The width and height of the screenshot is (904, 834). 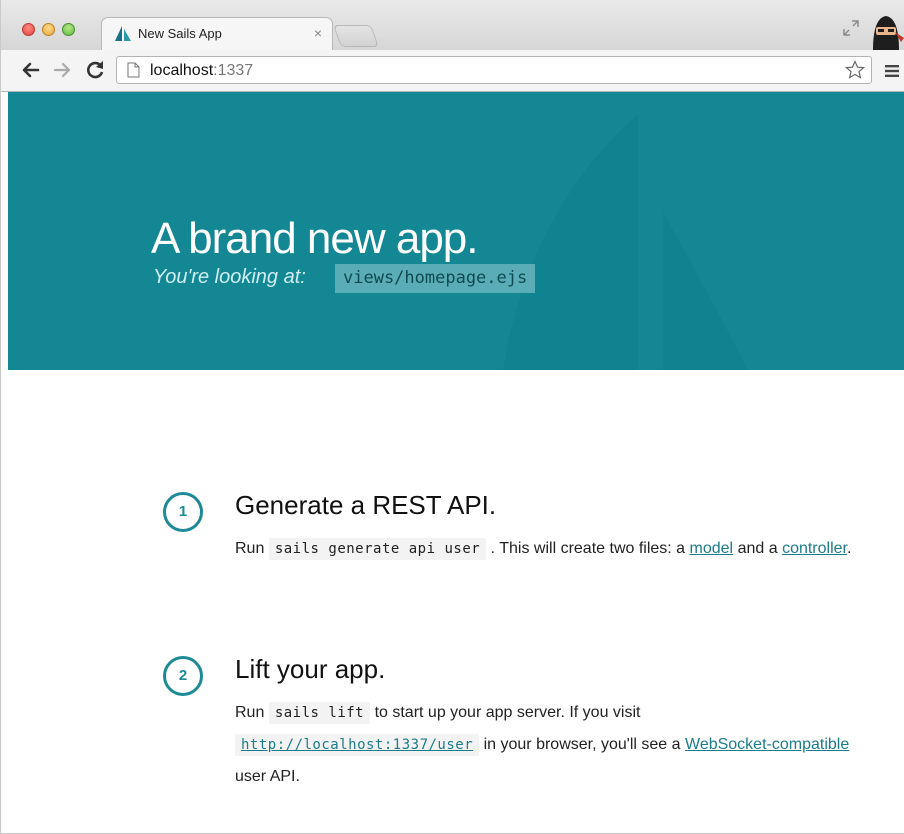 What do you see at coordinates (229, 277) in the screenshot?
I see `hero-subtitle: You're looking at:` at bounding box center [229, 277].